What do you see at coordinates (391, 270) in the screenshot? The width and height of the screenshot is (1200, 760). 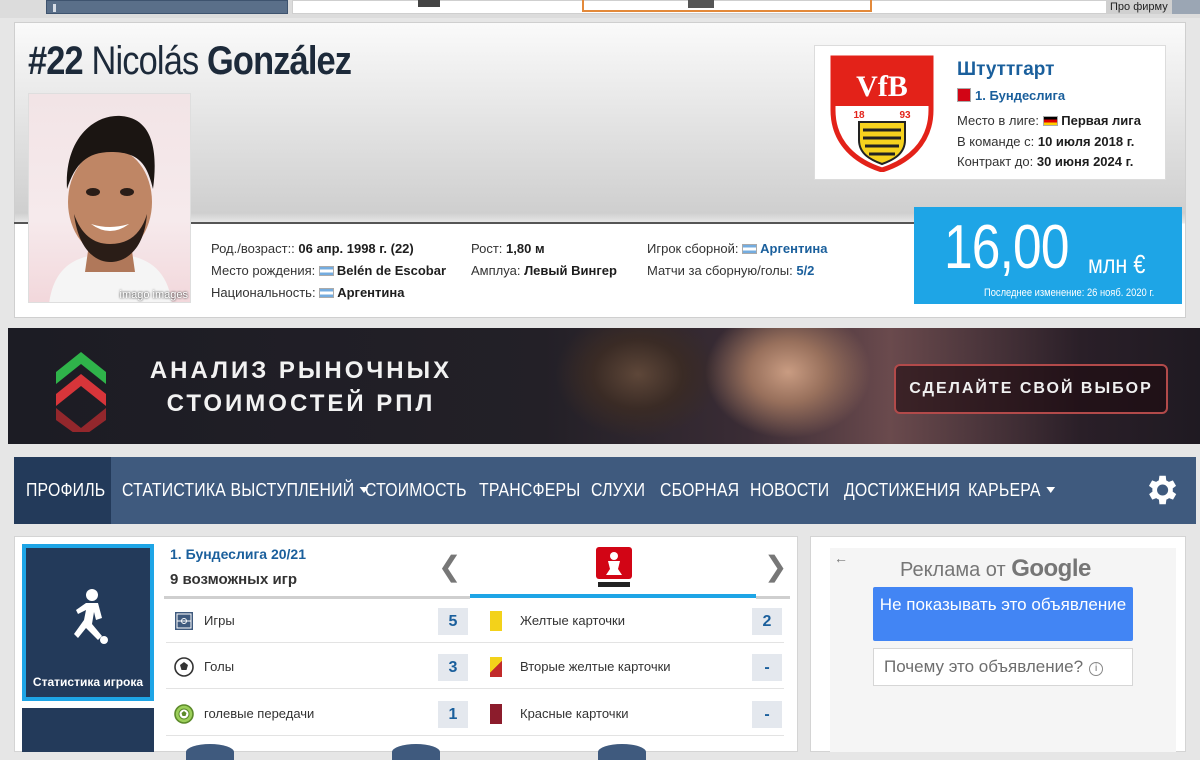 I see `birthplace-value: Belén de Escobar` at bounding box center [391, 270].